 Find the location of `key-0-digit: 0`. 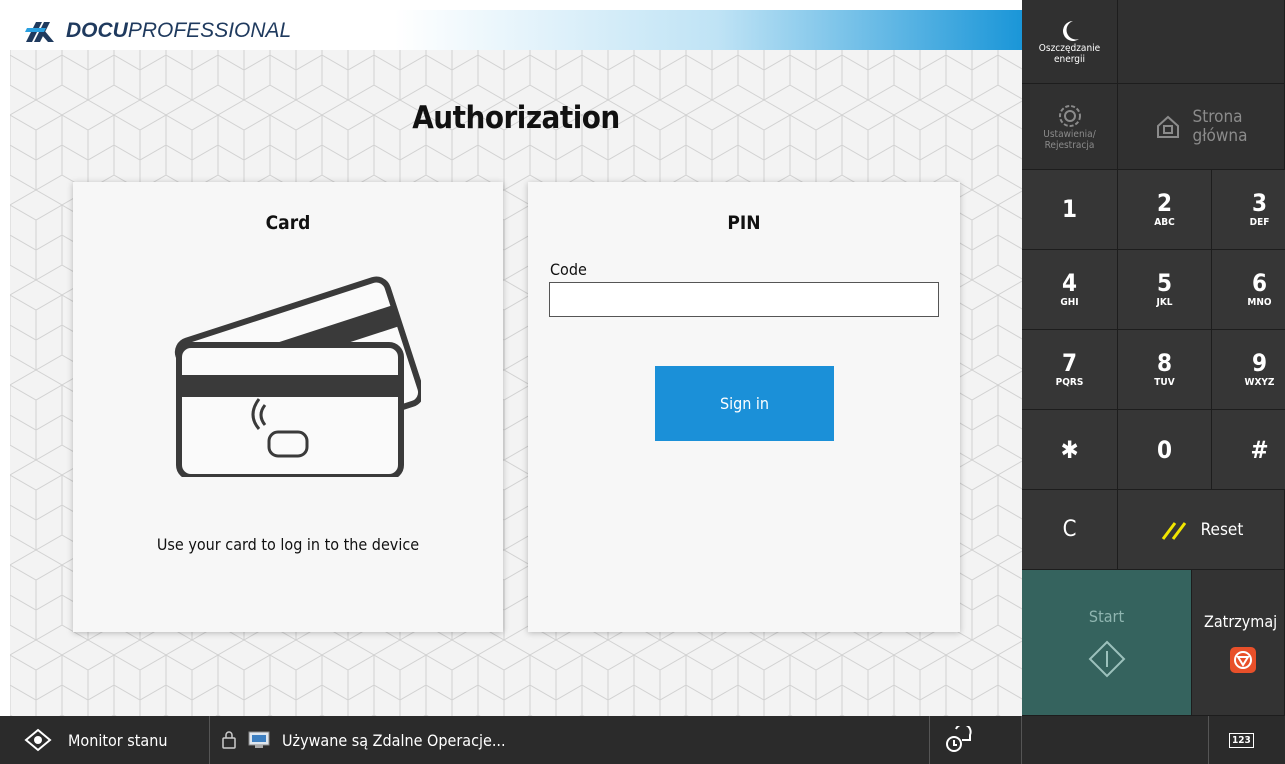

key-0-digit: 0 is located at coordinates (1164, 449).